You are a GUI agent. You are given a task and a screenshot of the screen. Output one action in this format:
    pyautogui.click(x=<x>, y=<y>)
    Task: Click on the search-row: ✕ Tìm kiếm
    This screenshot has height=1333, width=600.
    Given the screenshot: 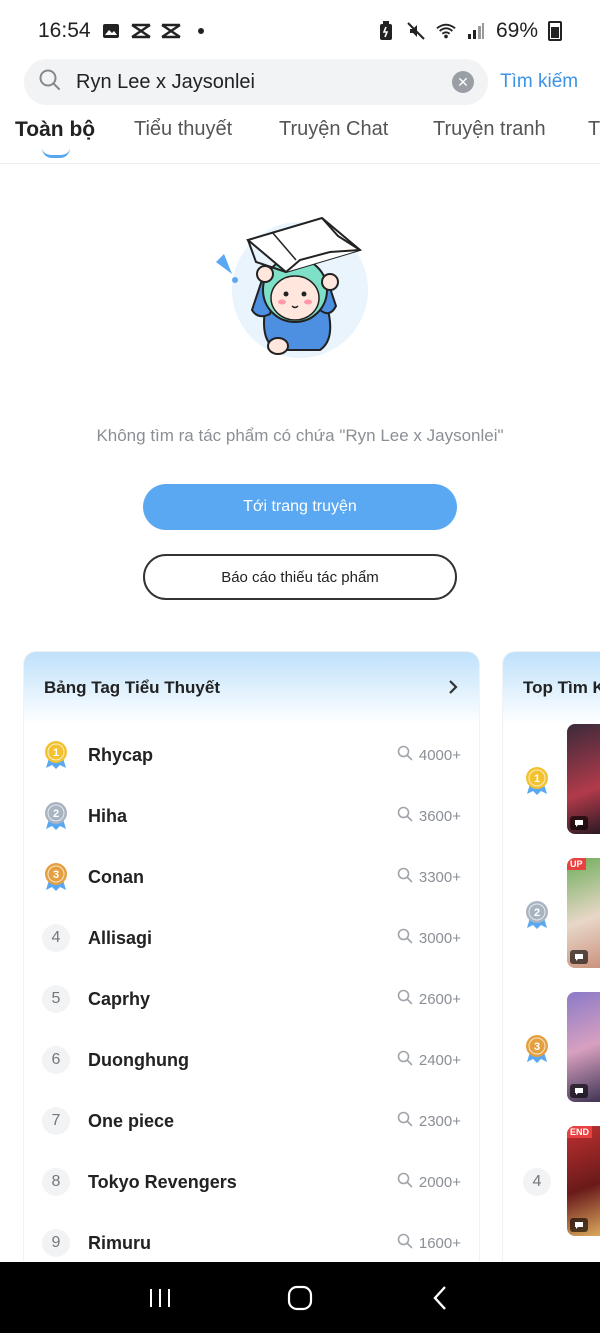 What is the action you would take?
    pyautogui.click(x=304, y=82)
    